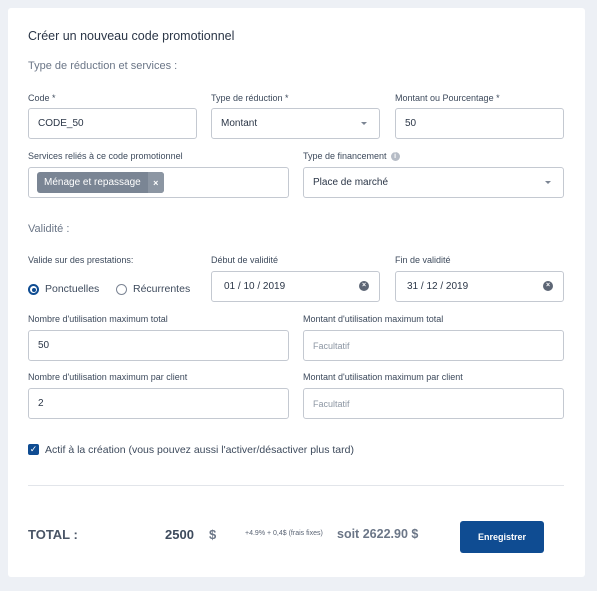  What do you see at coordinates (433, 403) in the screenshot?
I see `max-amount-client-input: Facultatif` at bounding box center [433, 403].